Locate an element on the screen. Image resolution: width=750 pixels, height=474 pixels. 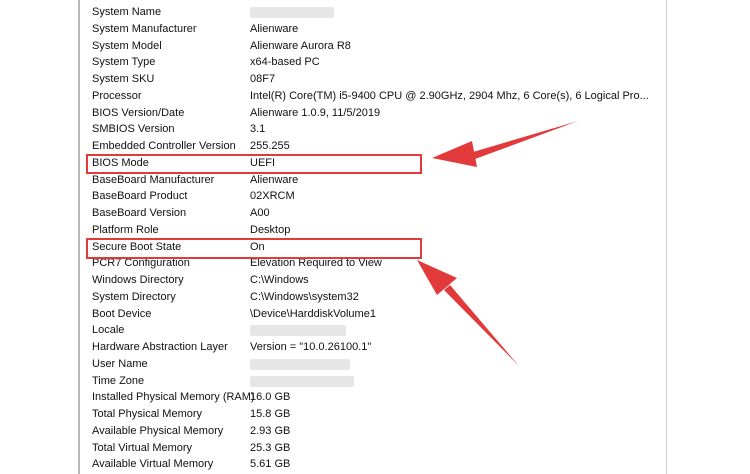
item-value: 3.1 is located at coordinates (258, 129).